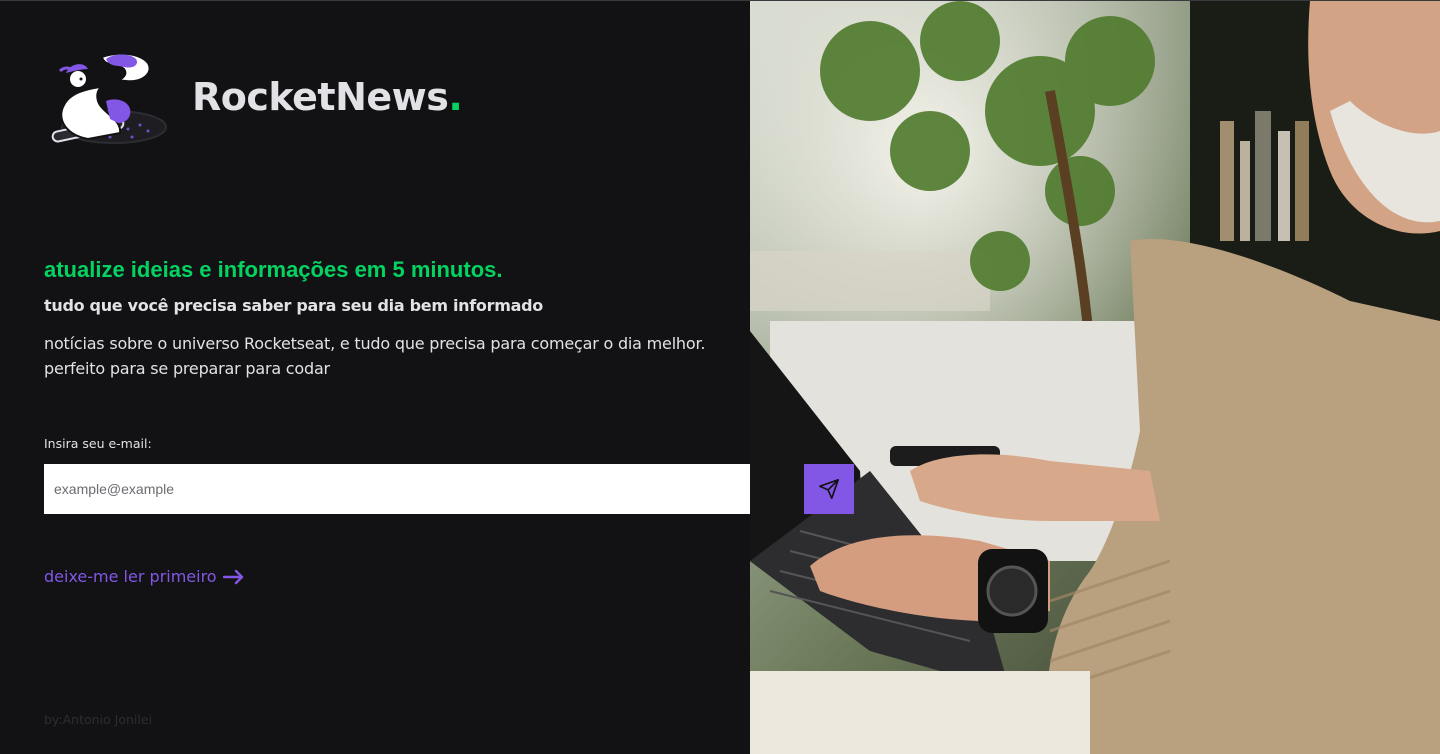  What do you see at coordinates (98, 719) in the screenshot?
I see `author-credit: by:Antonio Jonilei` at bounding box center [98, 719].